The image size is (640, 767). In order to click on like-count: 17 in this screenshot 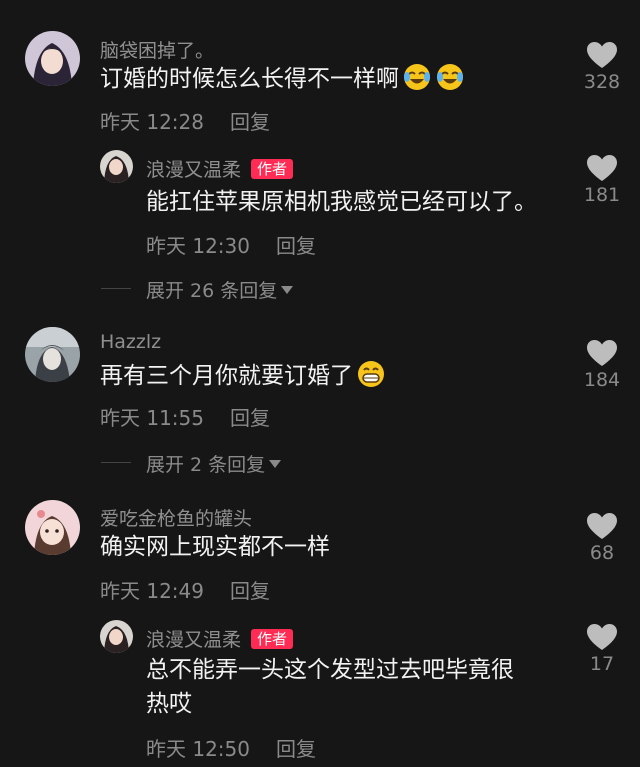, I will do `click(602, 664)`.